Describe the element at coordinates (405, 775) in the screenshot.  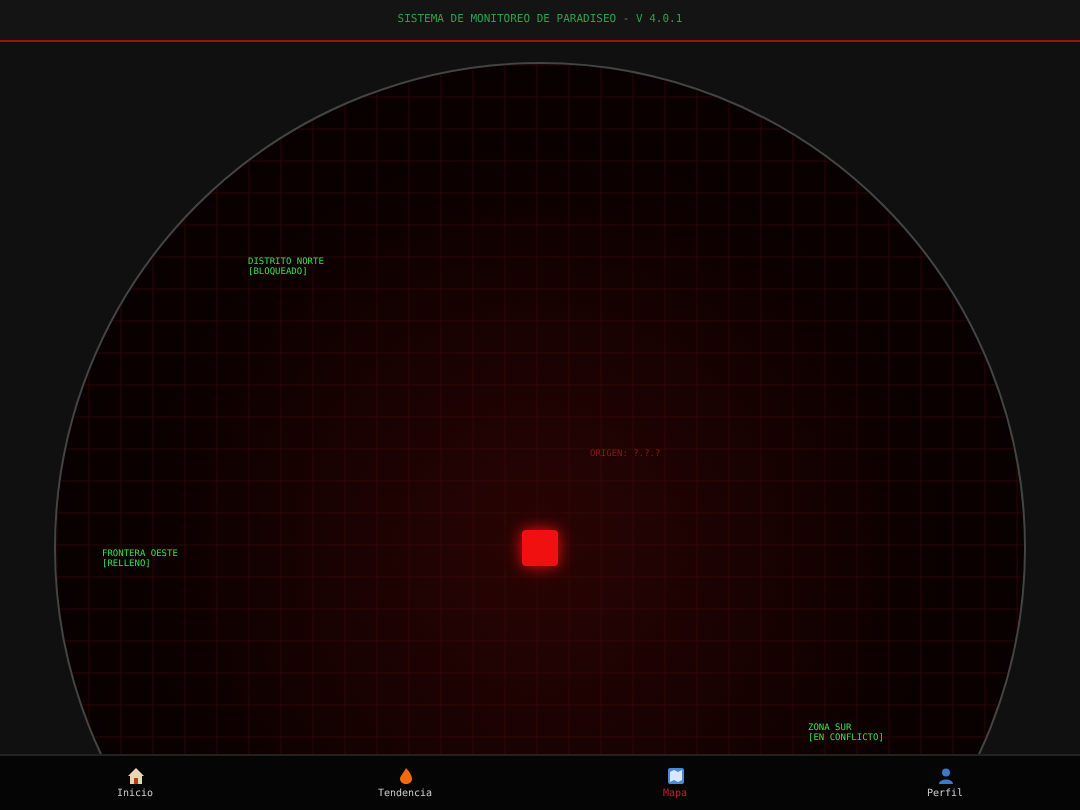
I see `flame-icon` at that location.